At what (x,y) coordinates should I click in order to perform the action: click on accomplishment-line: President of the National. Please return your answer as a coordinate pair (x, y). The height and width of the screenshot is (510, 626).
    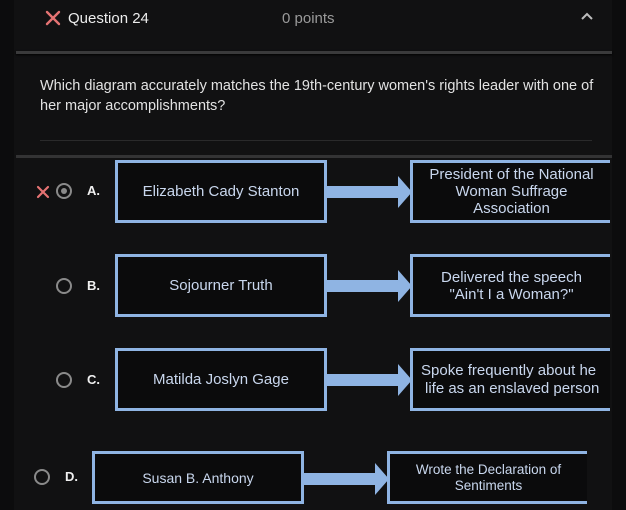
    Looking at the image, I should click on (511, 174).